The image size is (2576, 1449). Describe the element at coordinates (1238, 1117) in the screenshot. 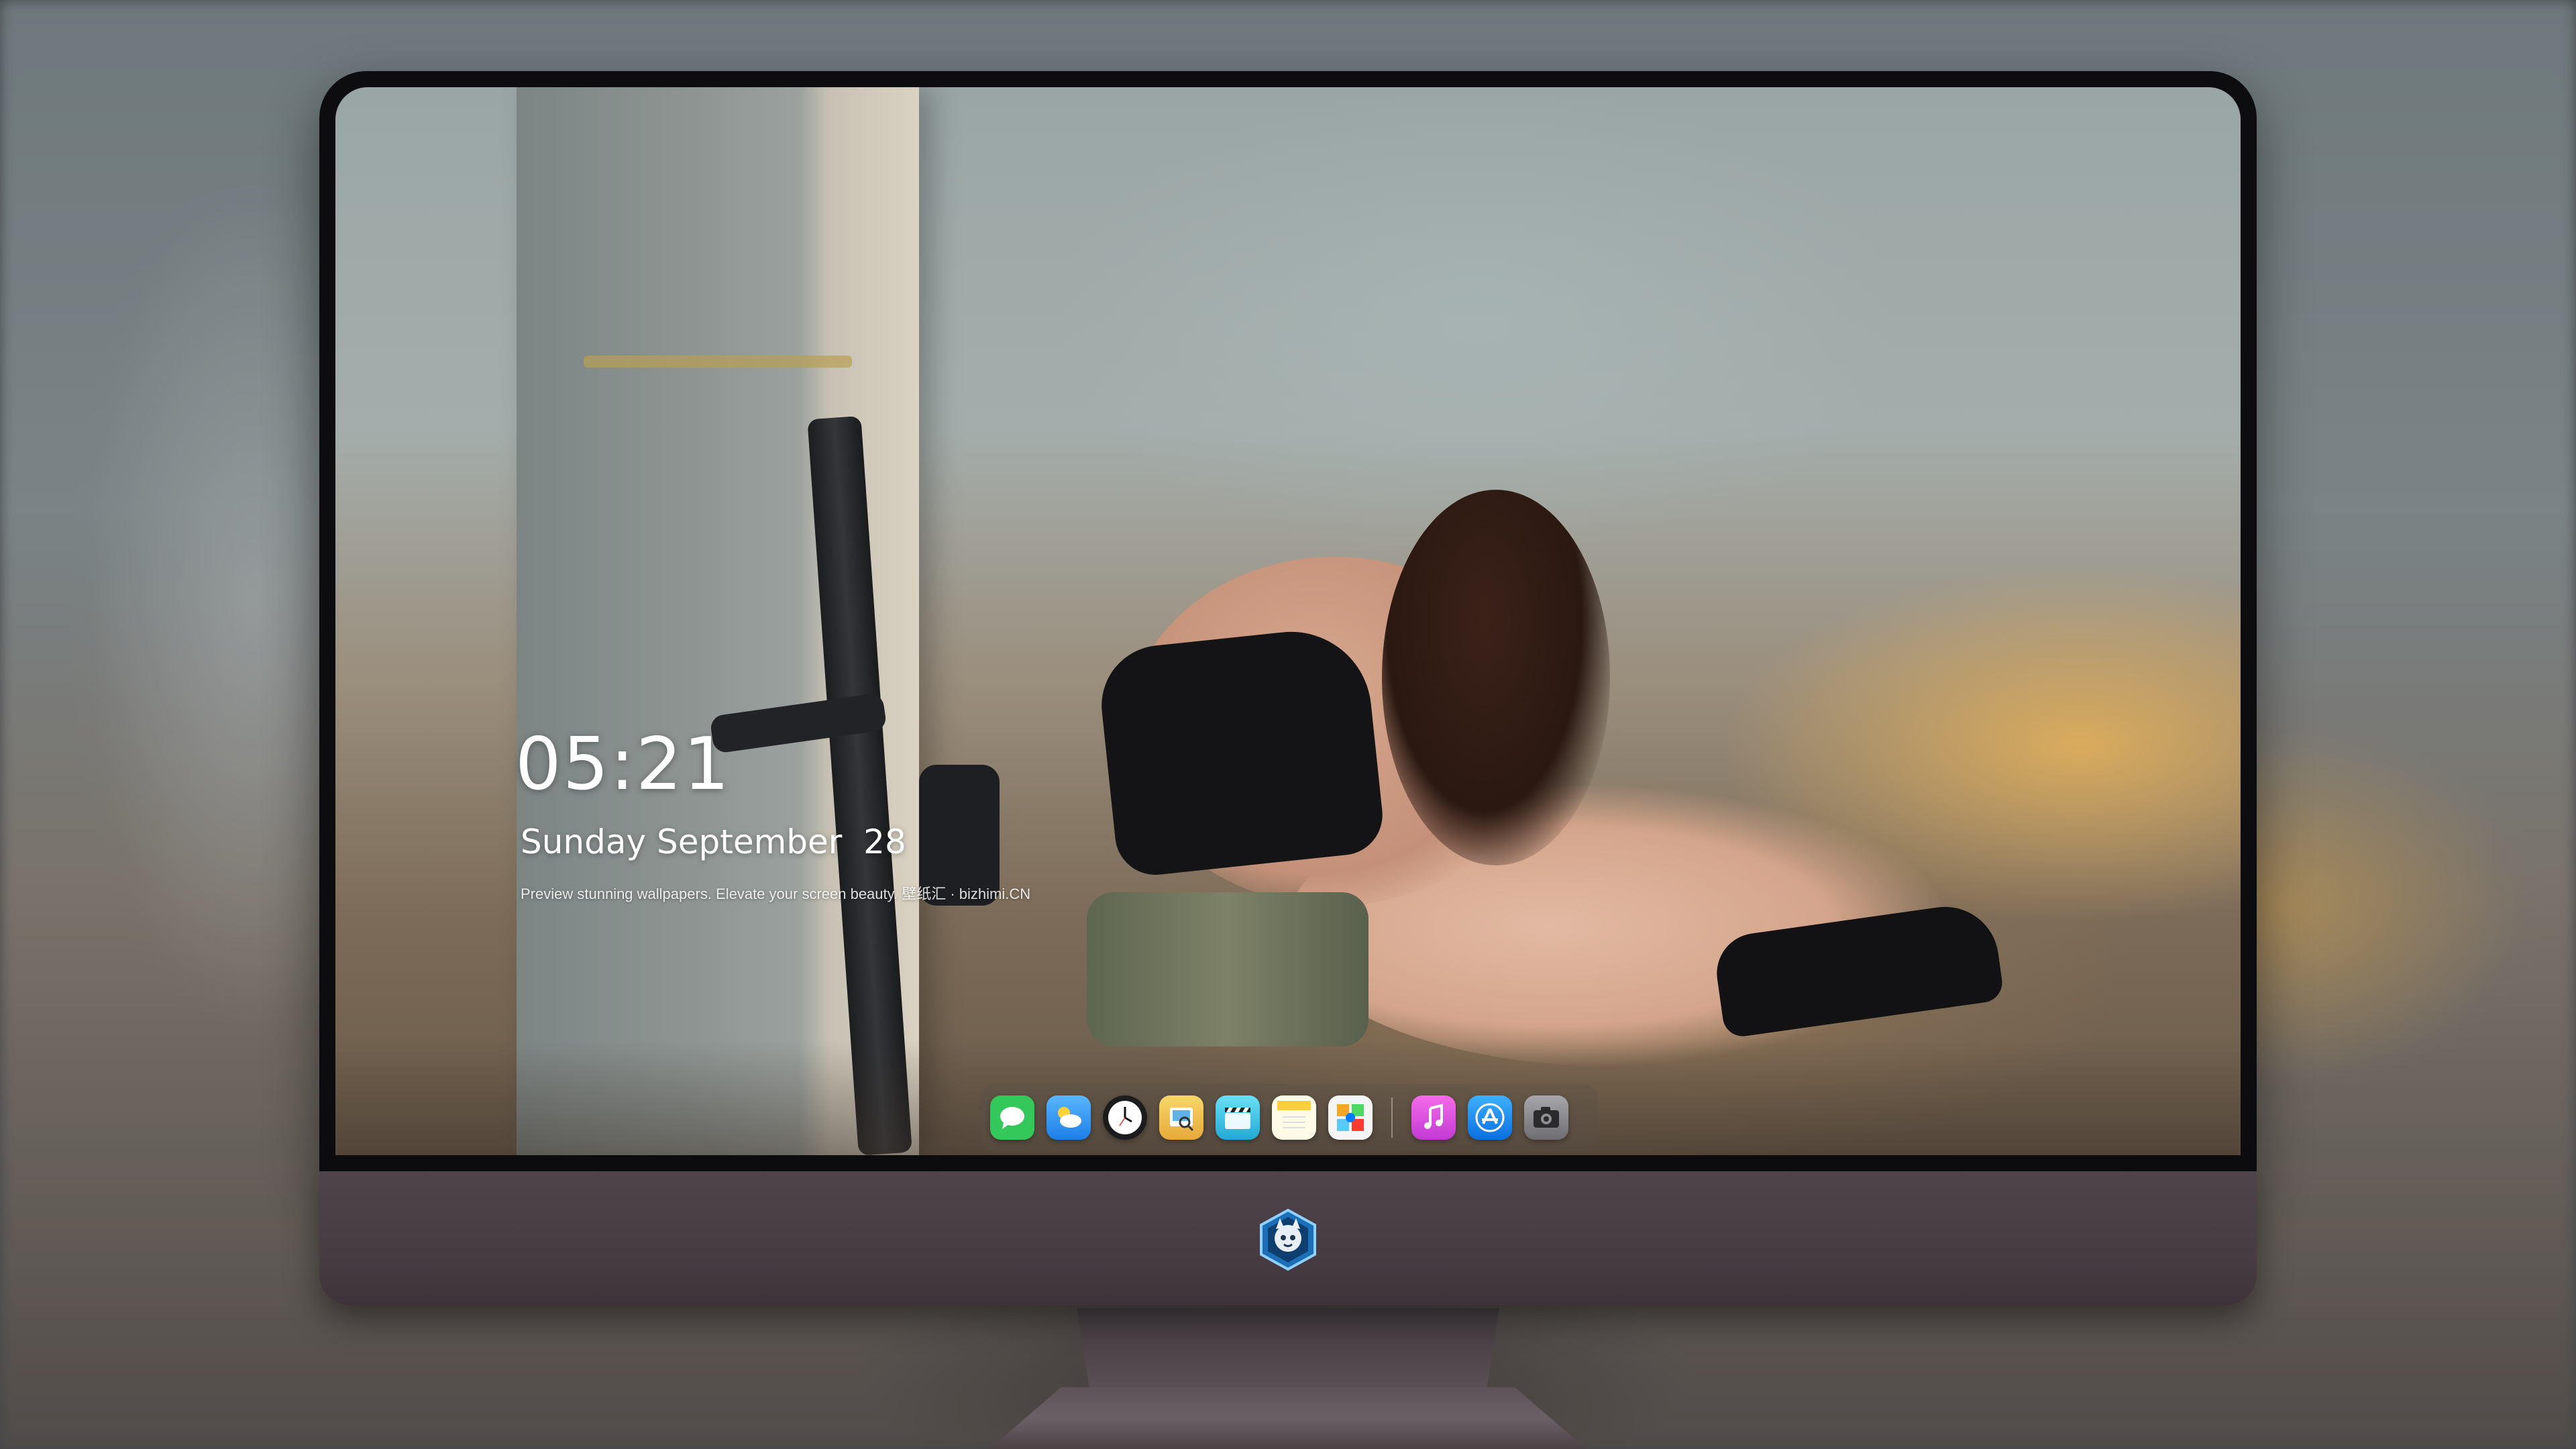

I see `clips-icon` at that location.